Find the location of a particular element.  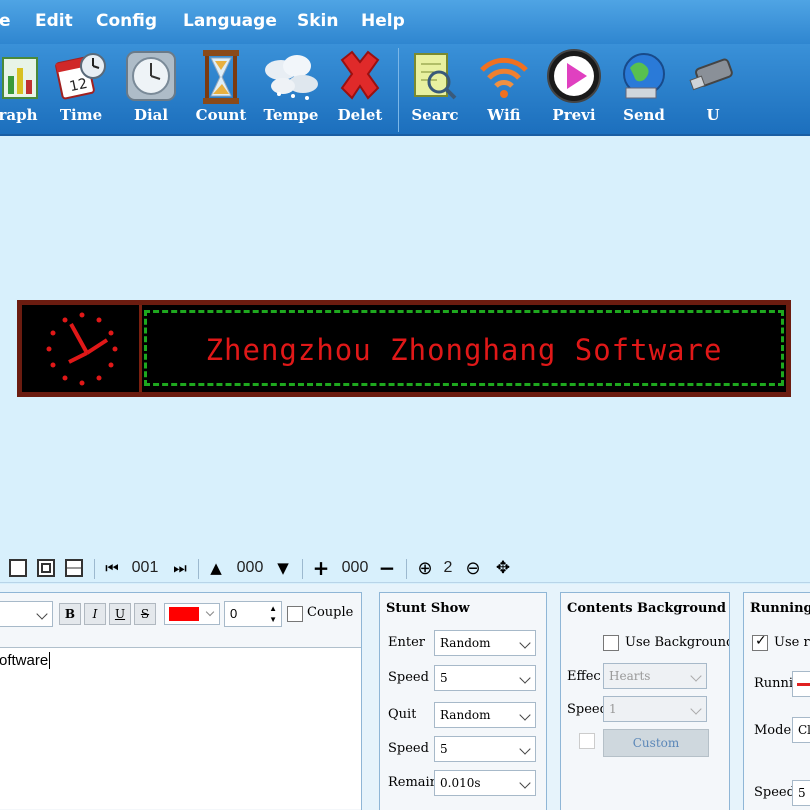

custom-button: Custom is located at coordinates (656, 743).